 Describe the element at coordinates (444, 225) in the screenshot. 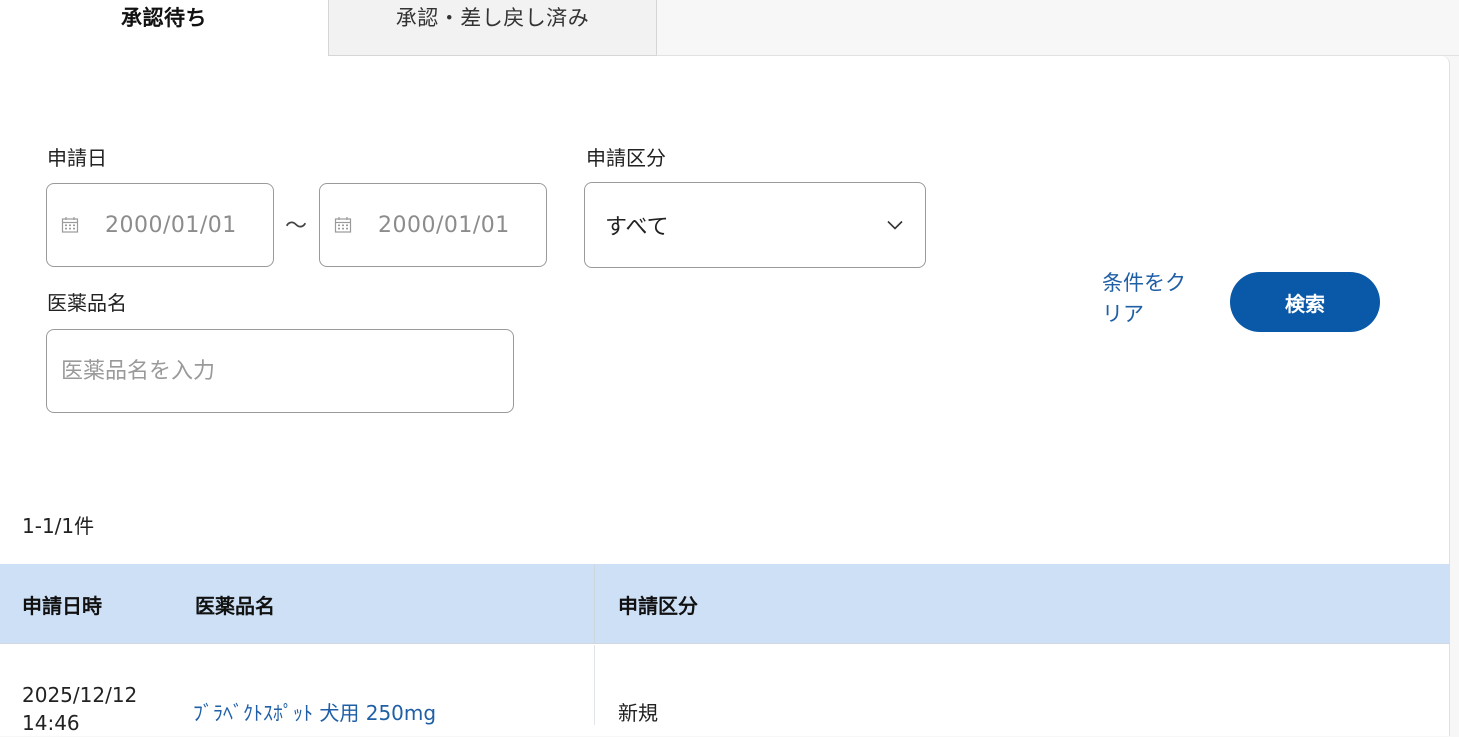

I see `date-to-value: 2000/01/01` at that location.